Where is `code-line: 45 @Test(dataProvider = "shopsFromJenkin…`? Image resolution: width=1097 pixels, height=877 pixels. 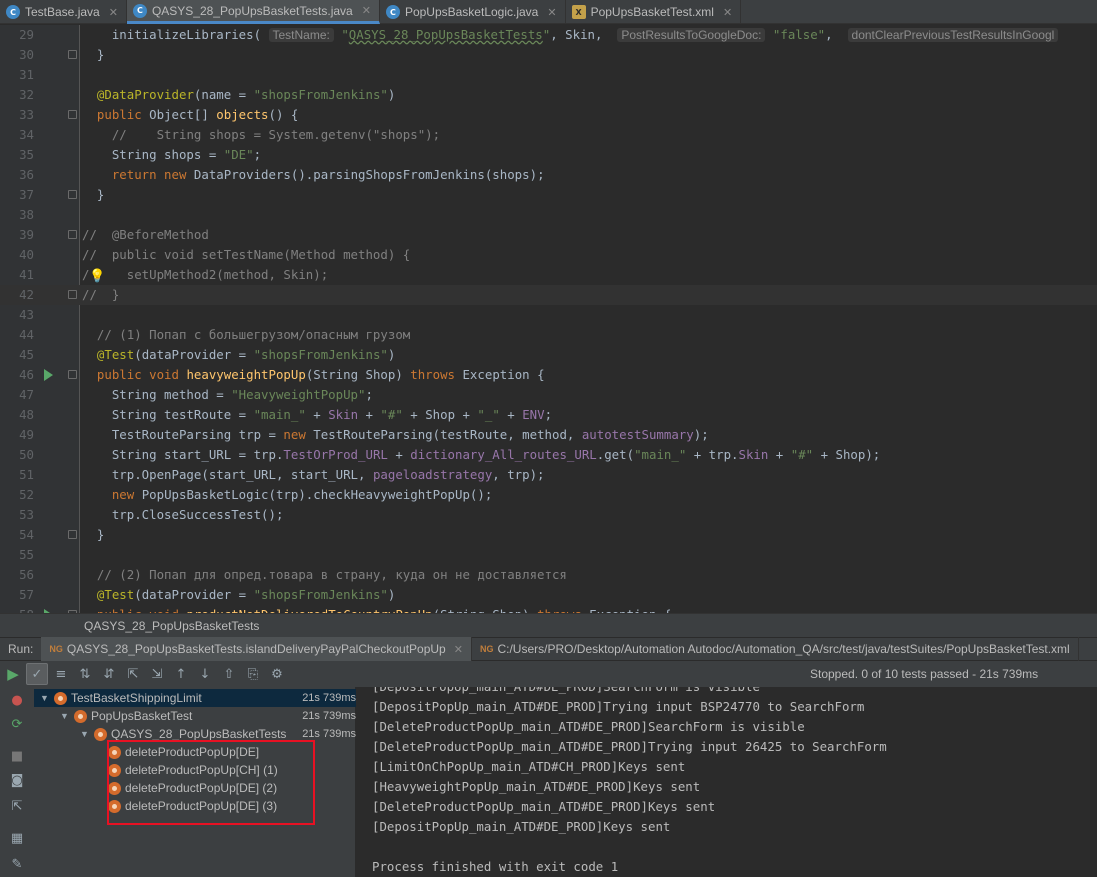
code-line: 45 @Test(dataProvider = "shopsFromJenkin… is located at coordinates (548, 355).